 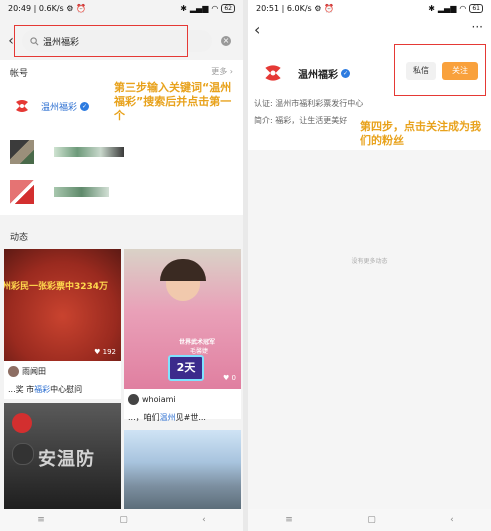 I want to click on account-result-first: 温州福彩 ✓, so click(x=50, y=106).